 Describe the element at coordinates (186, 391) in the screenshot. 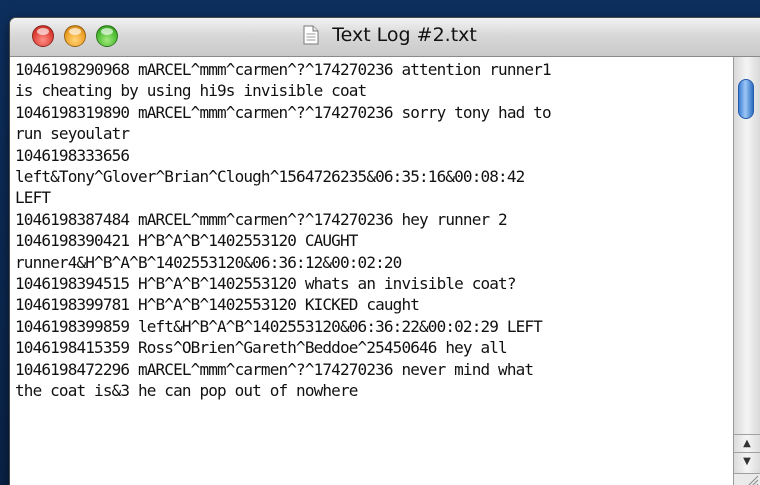

I see `log-line: the coat is&3 he can pop out of nowhere` at that location.